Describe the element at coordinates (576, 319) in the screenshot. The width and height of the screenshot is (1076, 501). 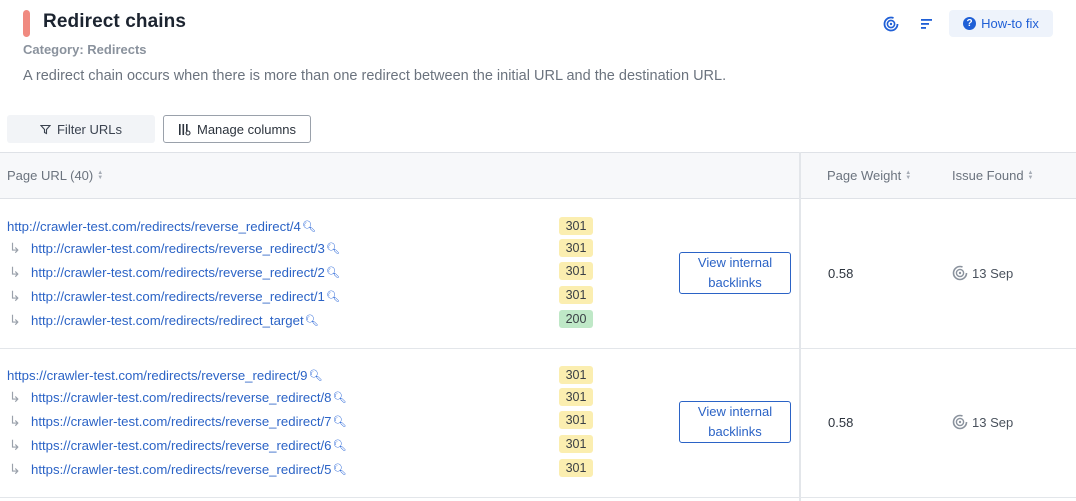
I see `status-badge: 200` at that location.